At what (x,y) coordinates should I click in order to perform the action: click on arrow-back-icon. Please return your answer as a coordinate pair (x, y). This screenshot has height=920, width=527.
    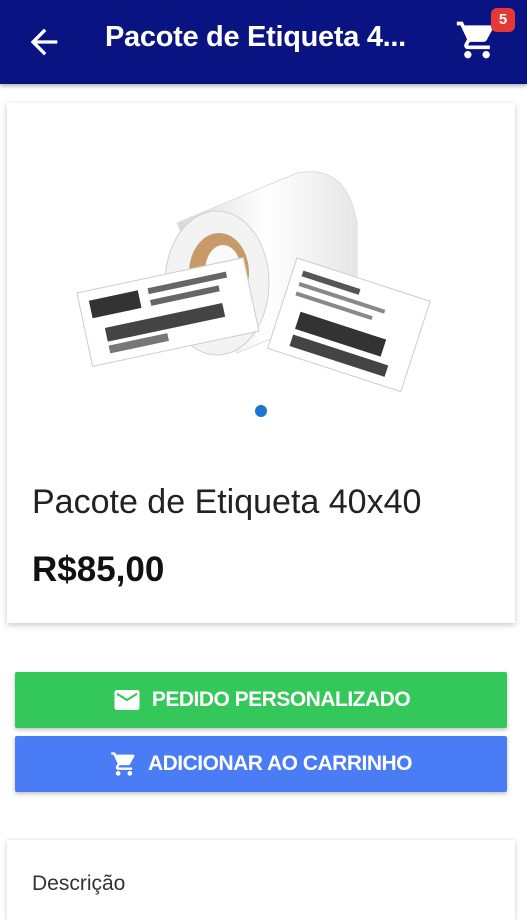
    Looking at the image, I should click on (44, 42).